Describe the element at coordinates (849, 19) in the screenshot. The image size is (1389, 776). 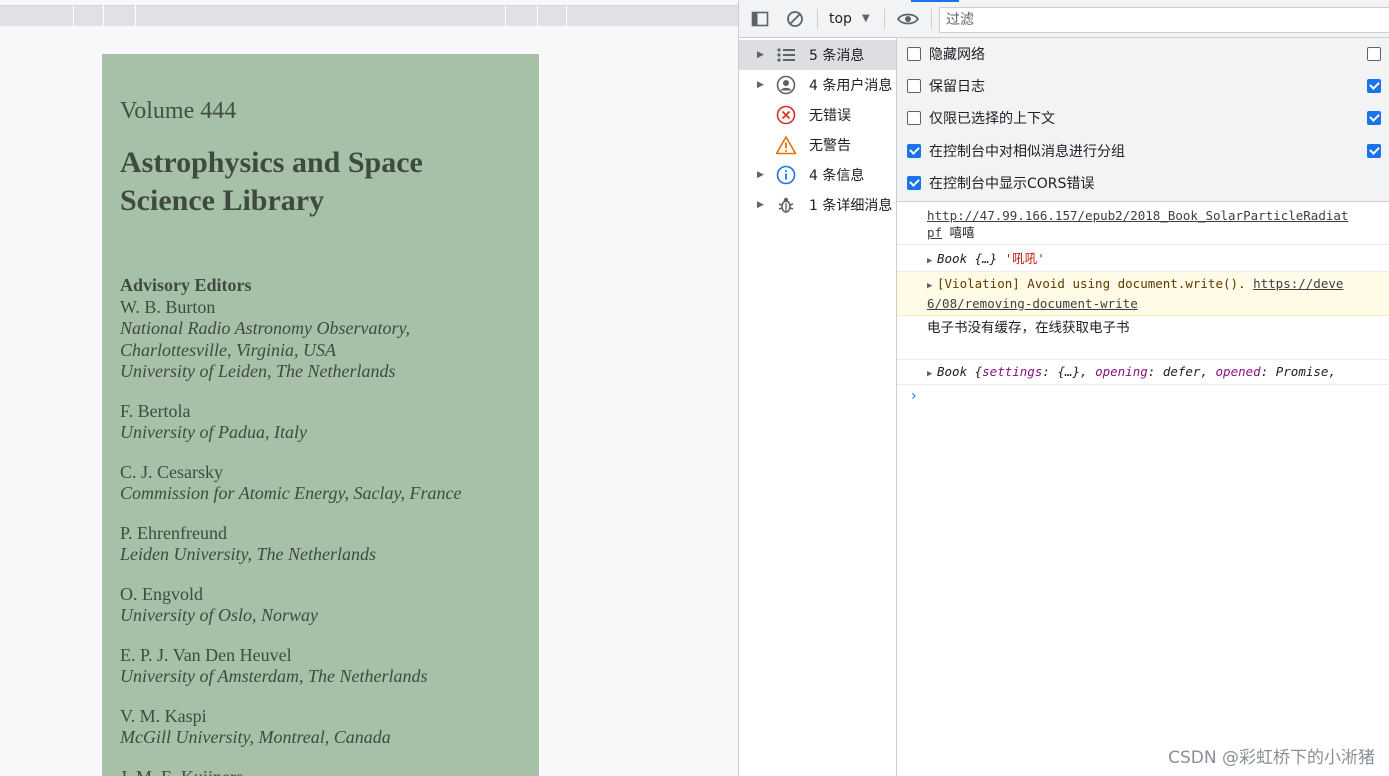
I see `context-selector: top ▼` at that location.